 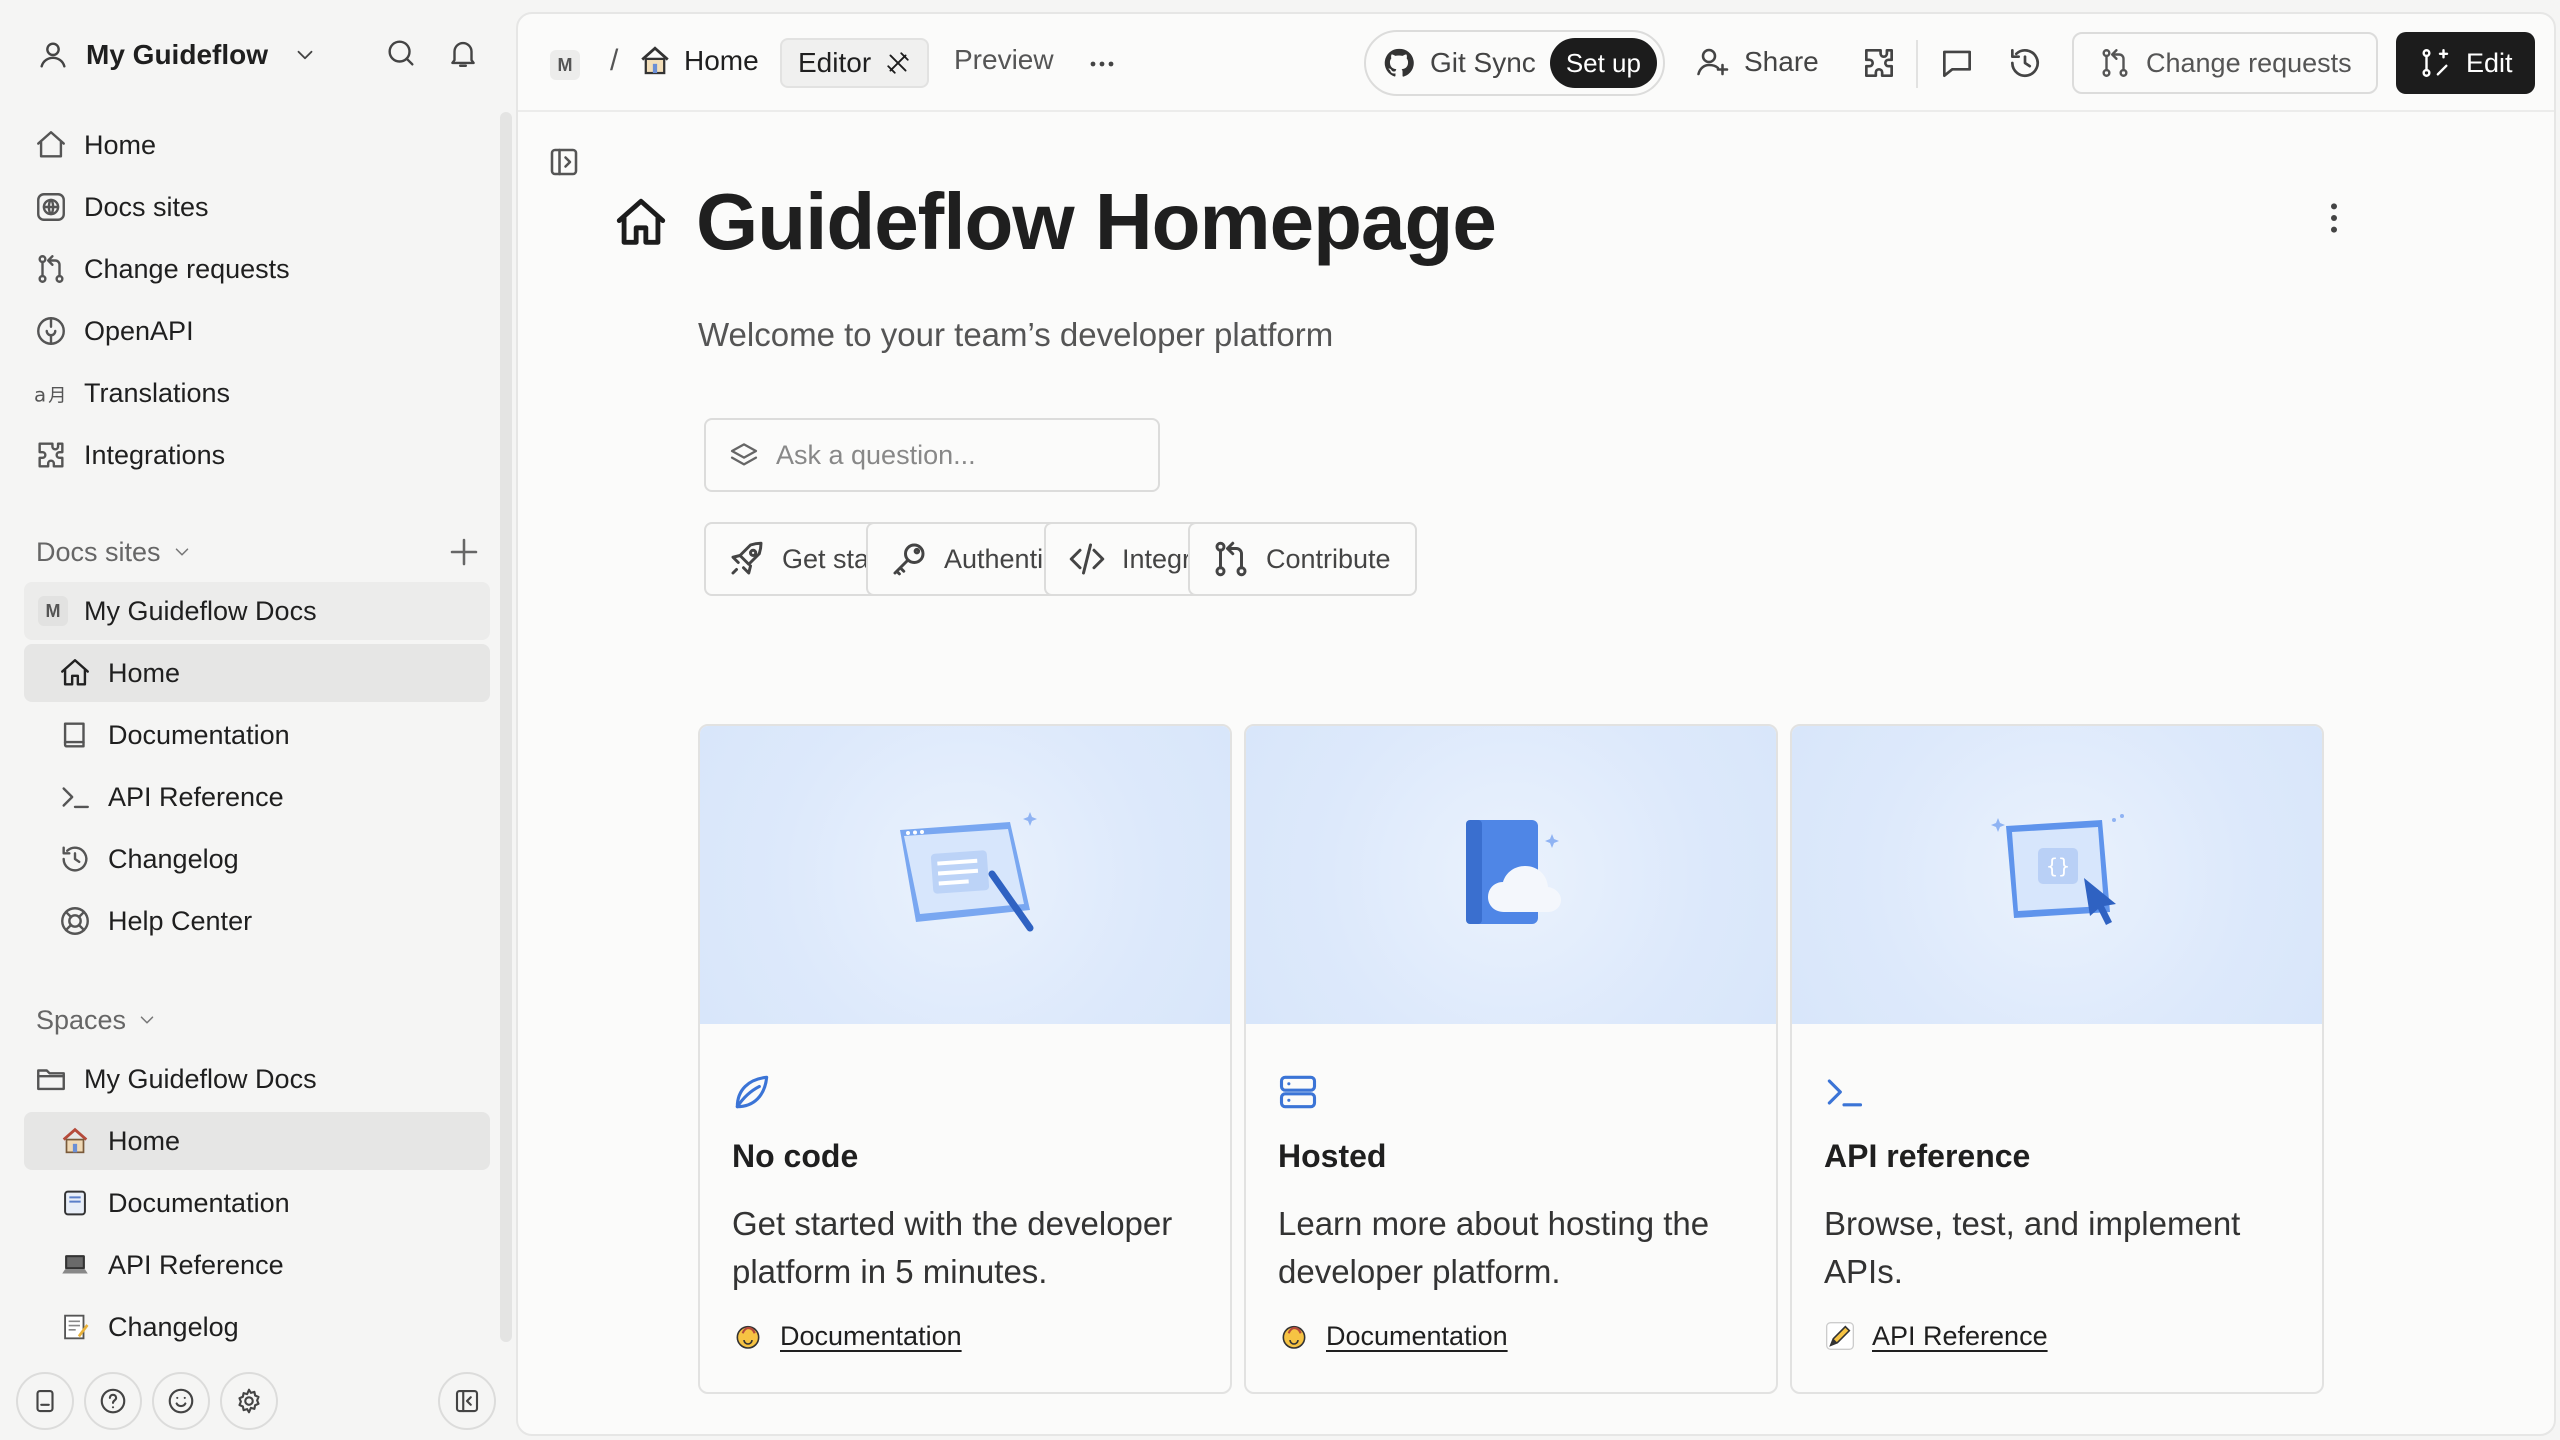 What do you see at coordinates (1960, 1335) in the screenshot?
I see `card-link-label: API Reference` at bounding box center [1960, 1335].